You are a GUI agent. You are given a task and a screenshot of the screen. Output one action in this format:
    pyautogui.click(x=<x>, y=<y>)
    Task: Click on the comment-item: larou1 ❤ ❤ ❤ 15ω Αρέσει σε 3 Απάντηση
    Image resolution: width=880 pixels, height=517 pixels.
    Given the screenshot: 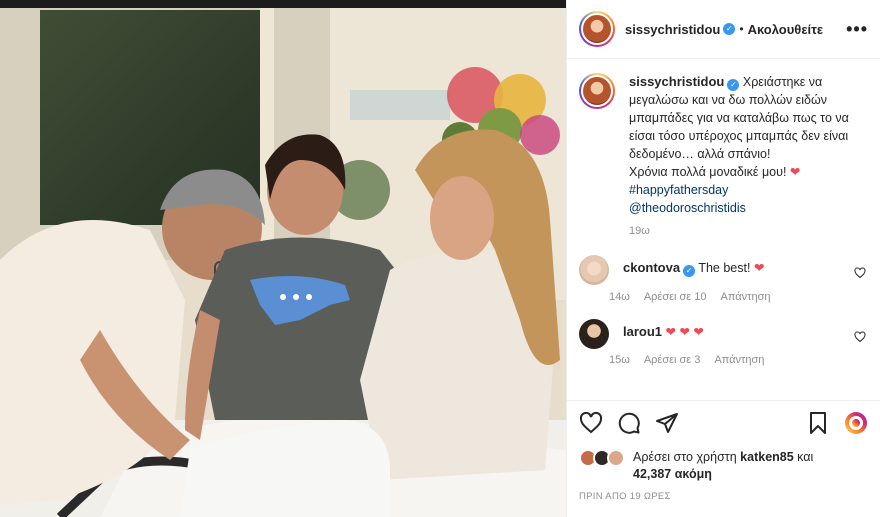 What is the action you would take?
    pyautogui.click(x=723, y=342)
    